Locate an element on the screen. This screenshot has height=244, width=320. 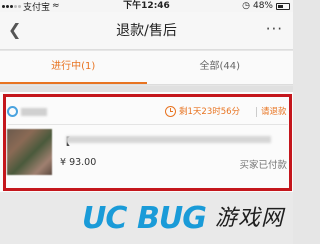
battery-percent: 48% is located at coordinates (262, 6).